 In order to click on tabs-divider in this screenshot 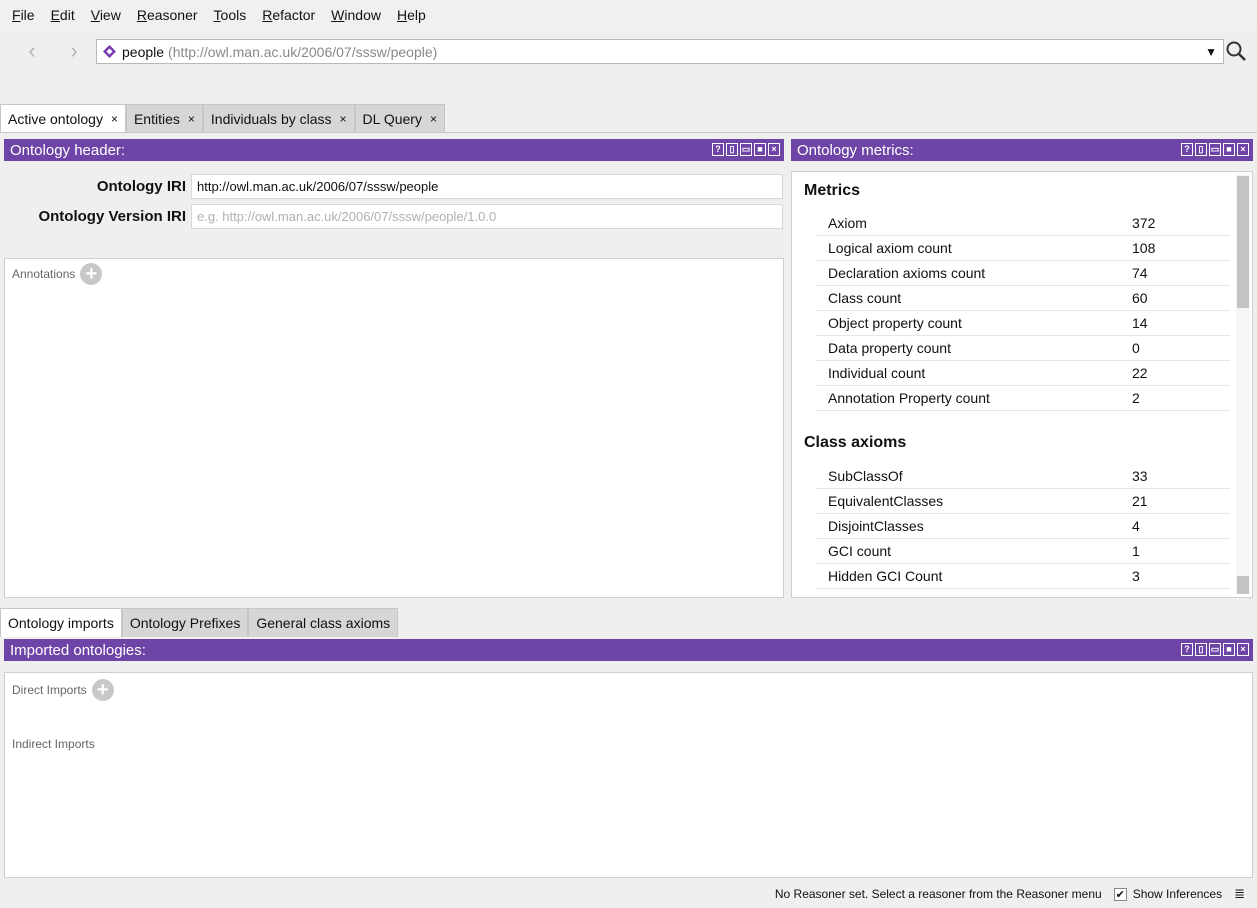, I will do `click(628, 132)`.